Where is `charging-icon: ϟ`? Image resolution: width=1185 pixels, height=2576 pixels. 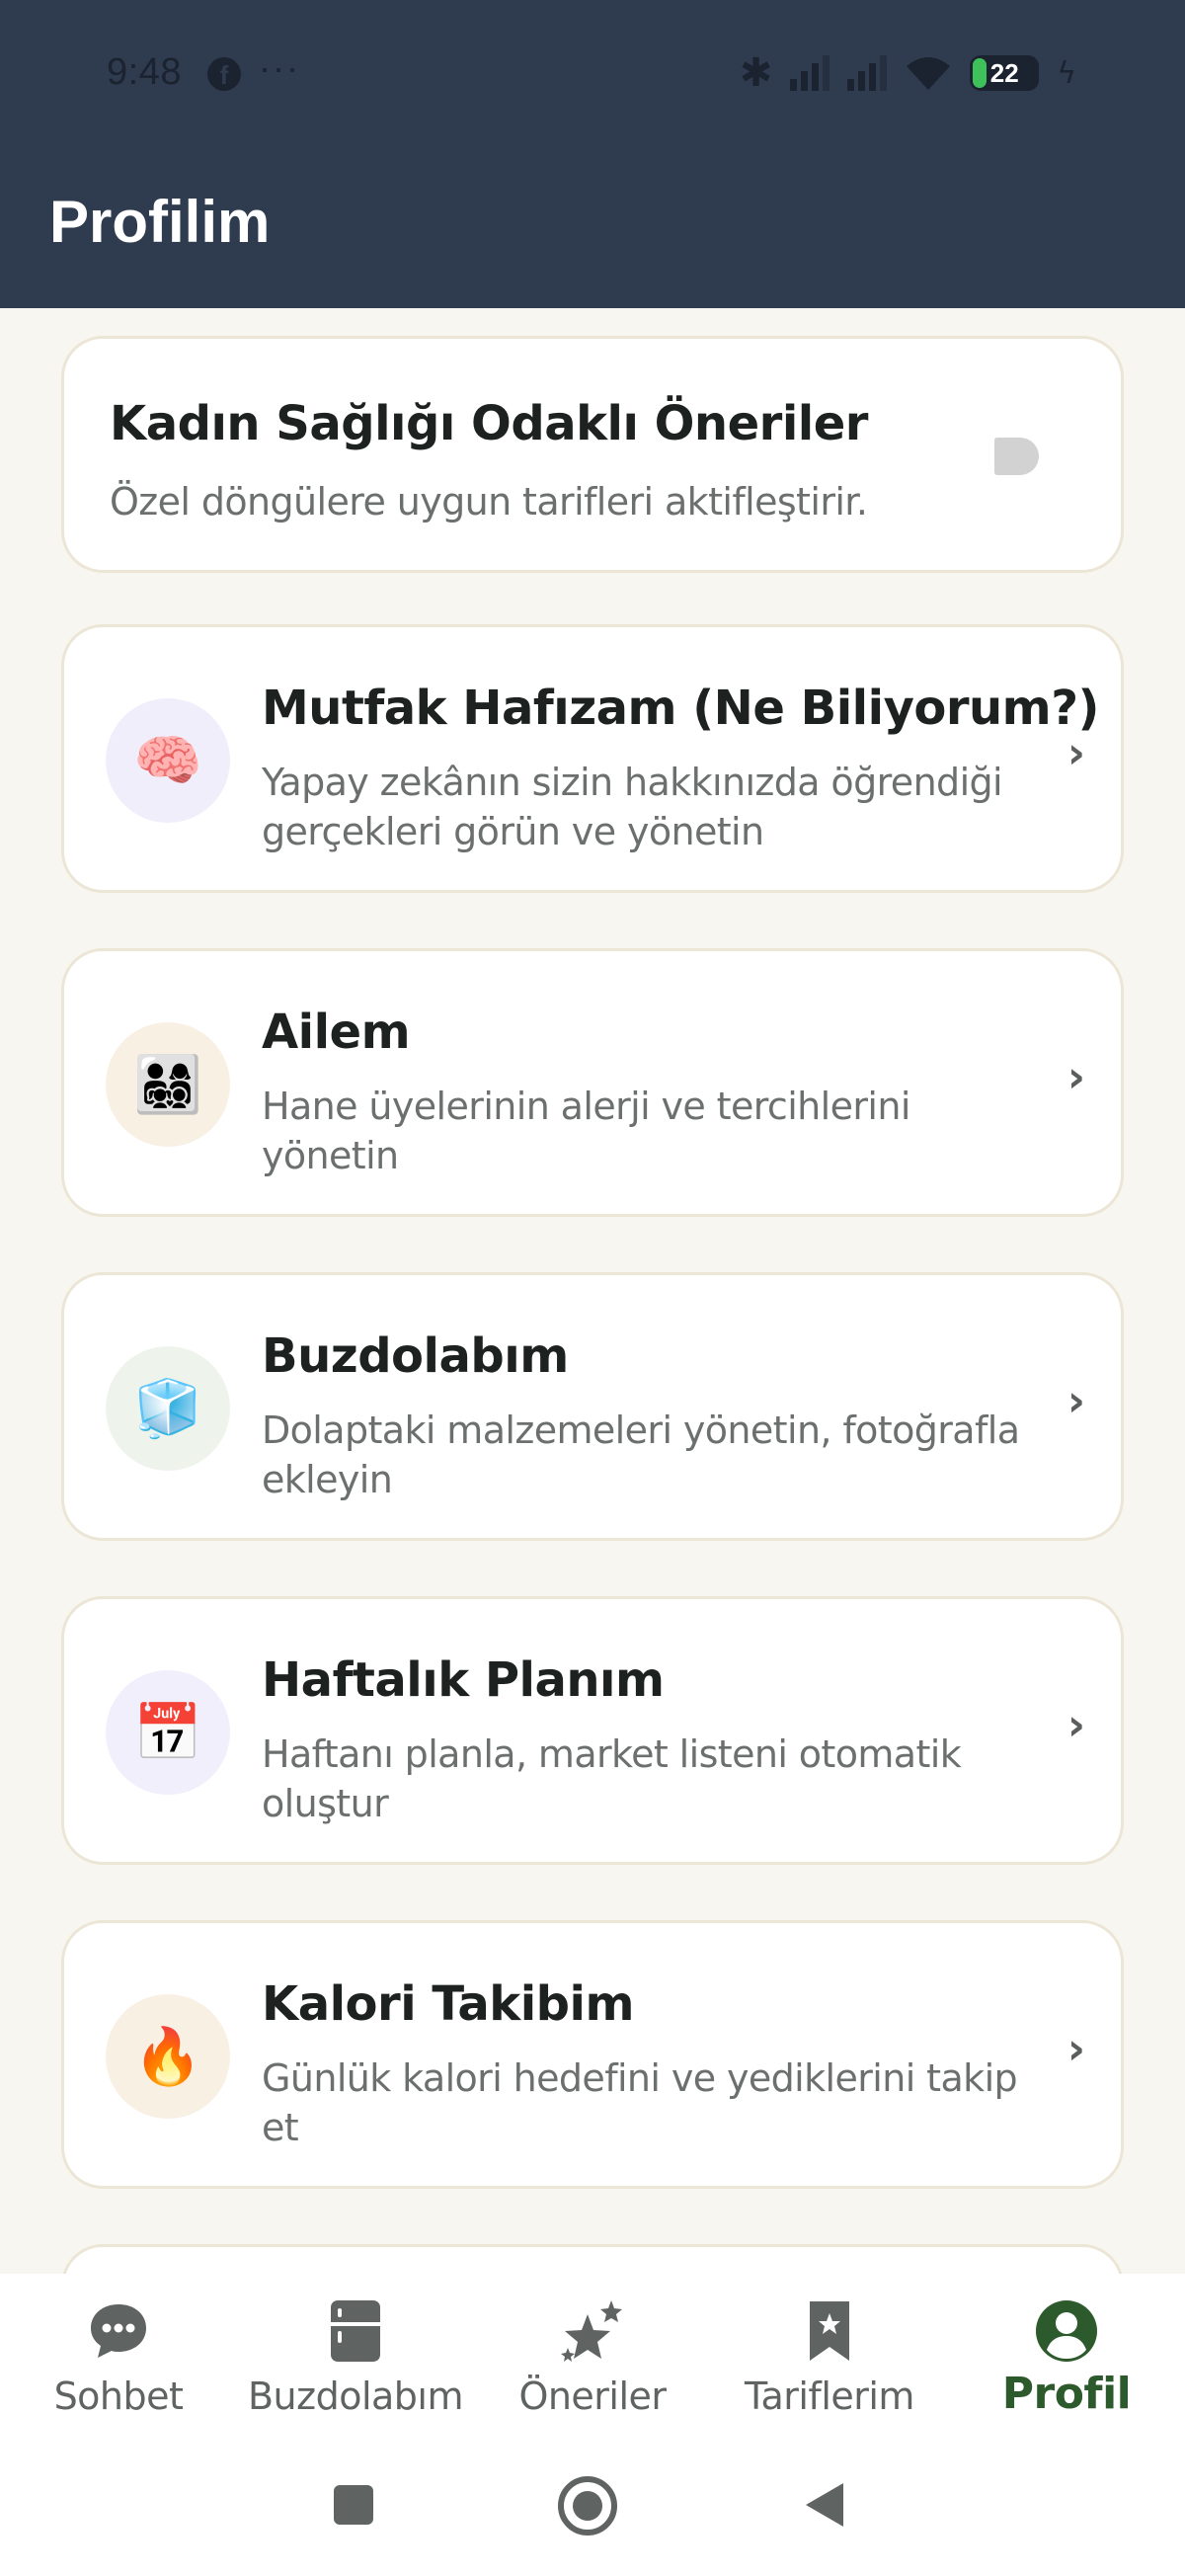 charging-icon: ϟ is located at coordinates (1066, 73).